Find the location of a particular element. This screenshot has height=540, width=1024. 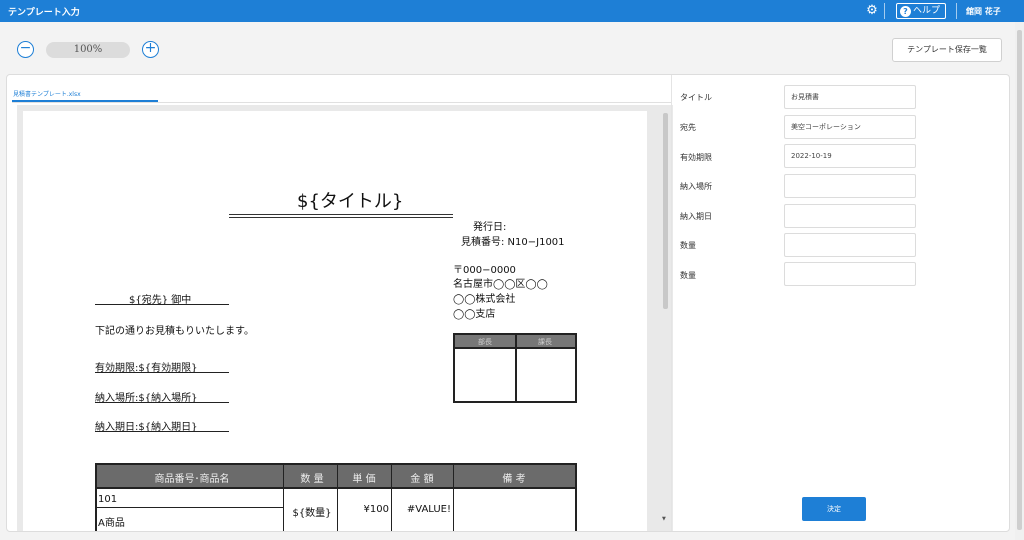

field-label-quantity: 数量 is located at coordinates (688, 245).